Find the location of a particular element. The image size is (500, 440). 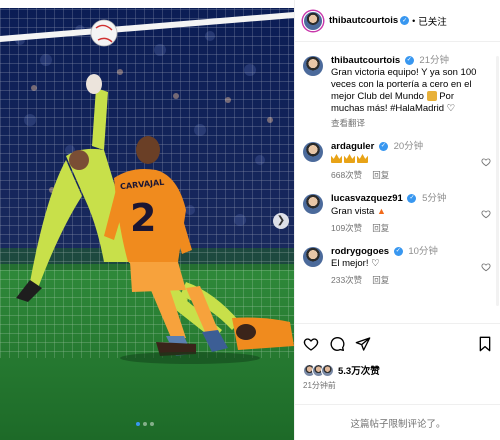

comment-item: ardaguler ✓ 20分钟 668次赞 回复 is located at coordinates (397, 161).